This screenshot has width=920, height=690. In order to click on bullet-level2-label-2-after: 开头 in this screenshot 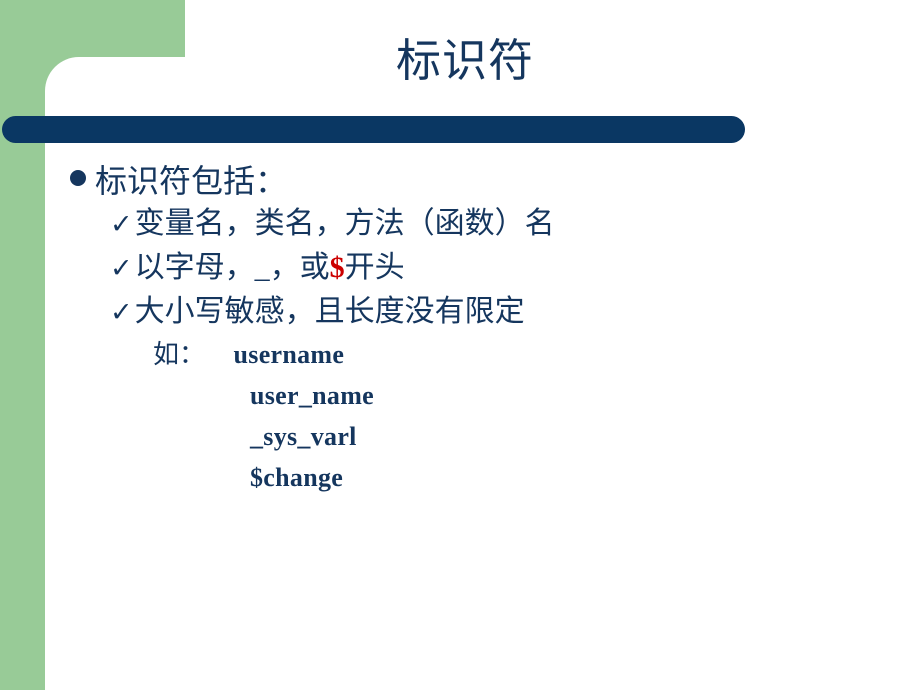, I will do `click(374, 267)`.